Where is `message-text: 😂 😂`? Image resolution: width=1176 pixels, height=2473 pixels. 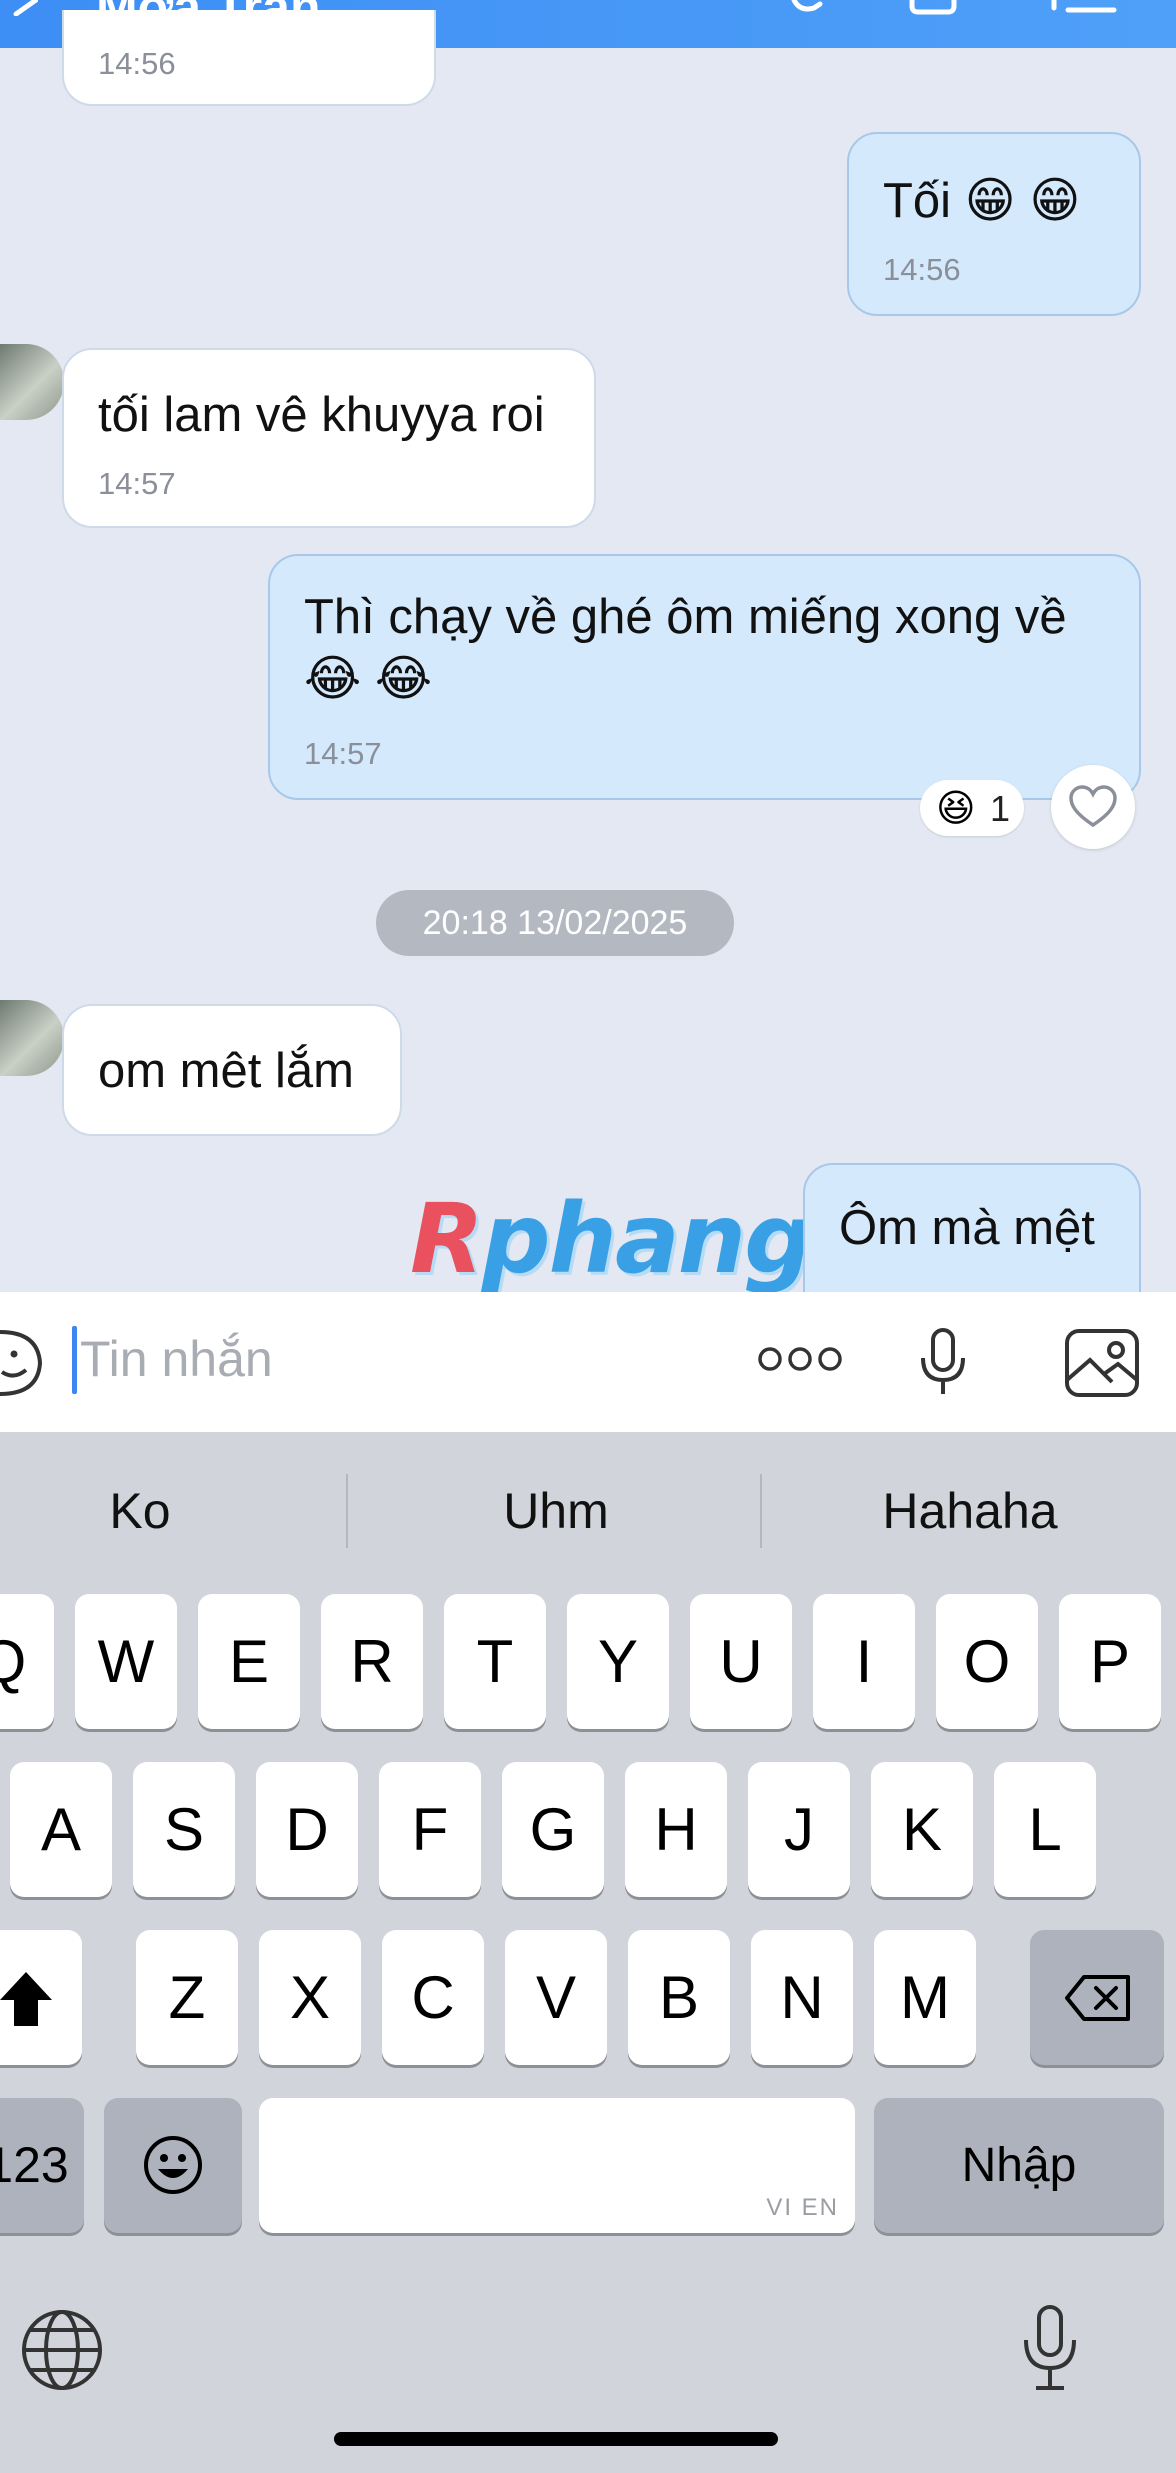 message-text: 😂 😂 is located at coordinates (368, 679).